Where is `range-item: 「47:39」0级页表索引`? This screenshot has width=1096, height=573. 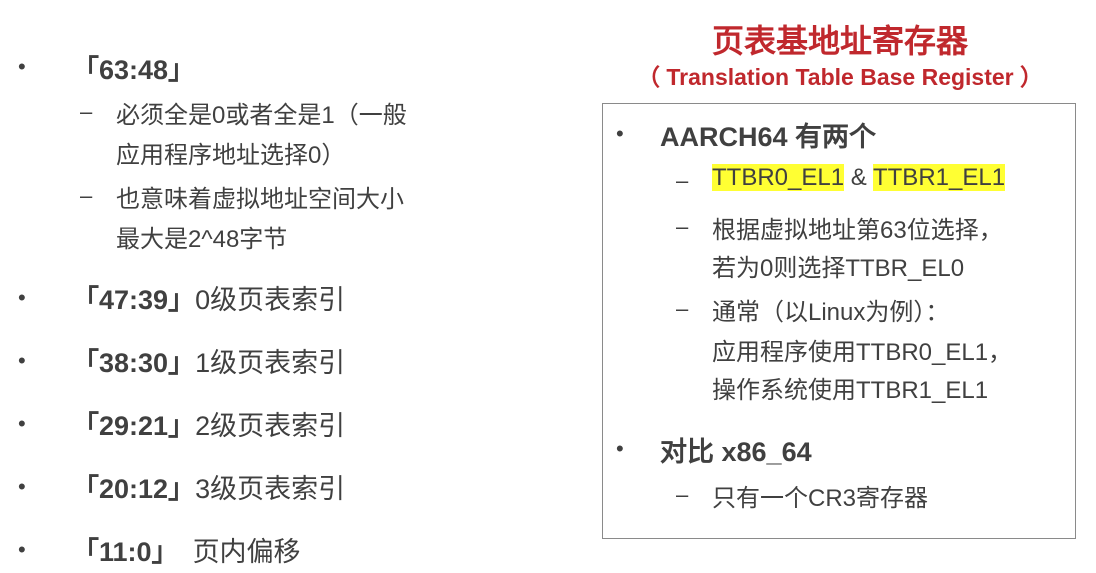 range-item: 「47:39」0级页表索引 is located at coordinates (208, 297).